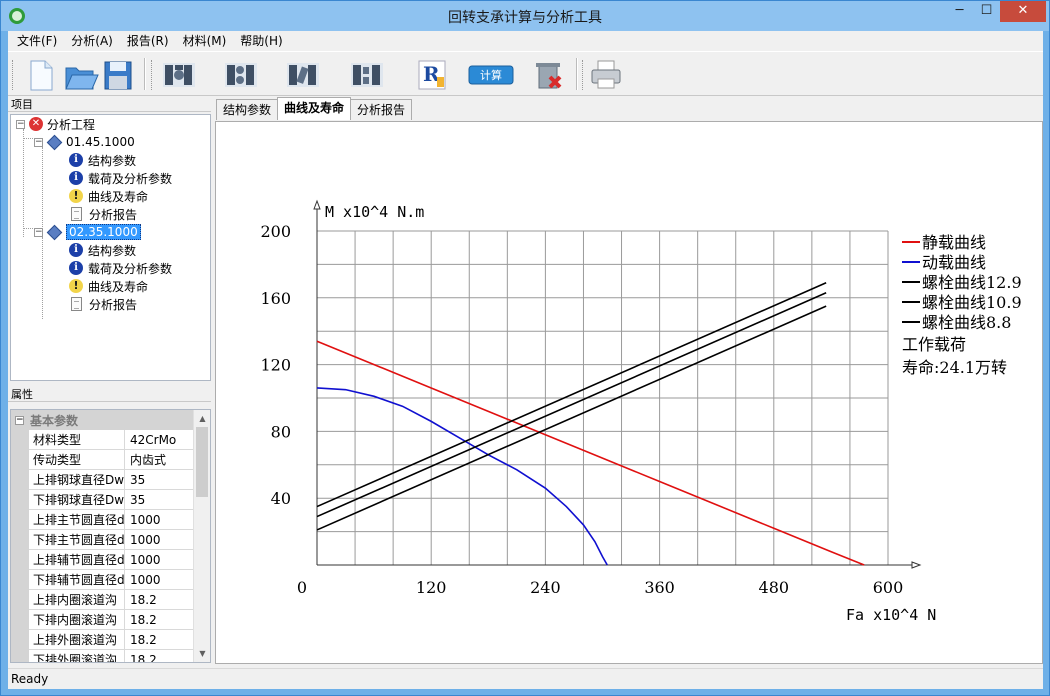  What do you see at coordinates (71, 124) in the screenshot?
I see `tree-root-label: 分析工程` at bounding box center [71, 124].